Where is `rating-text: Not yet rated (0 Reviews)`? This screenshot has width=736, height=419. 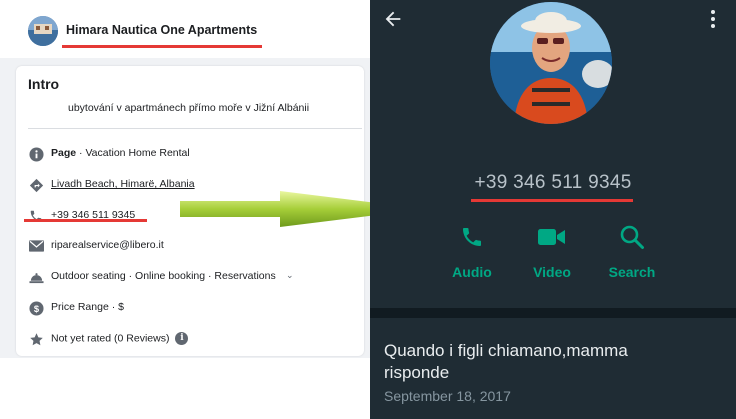 rating-text: Not yet rated (0 Reviews) is located at coordinates (110, 338).